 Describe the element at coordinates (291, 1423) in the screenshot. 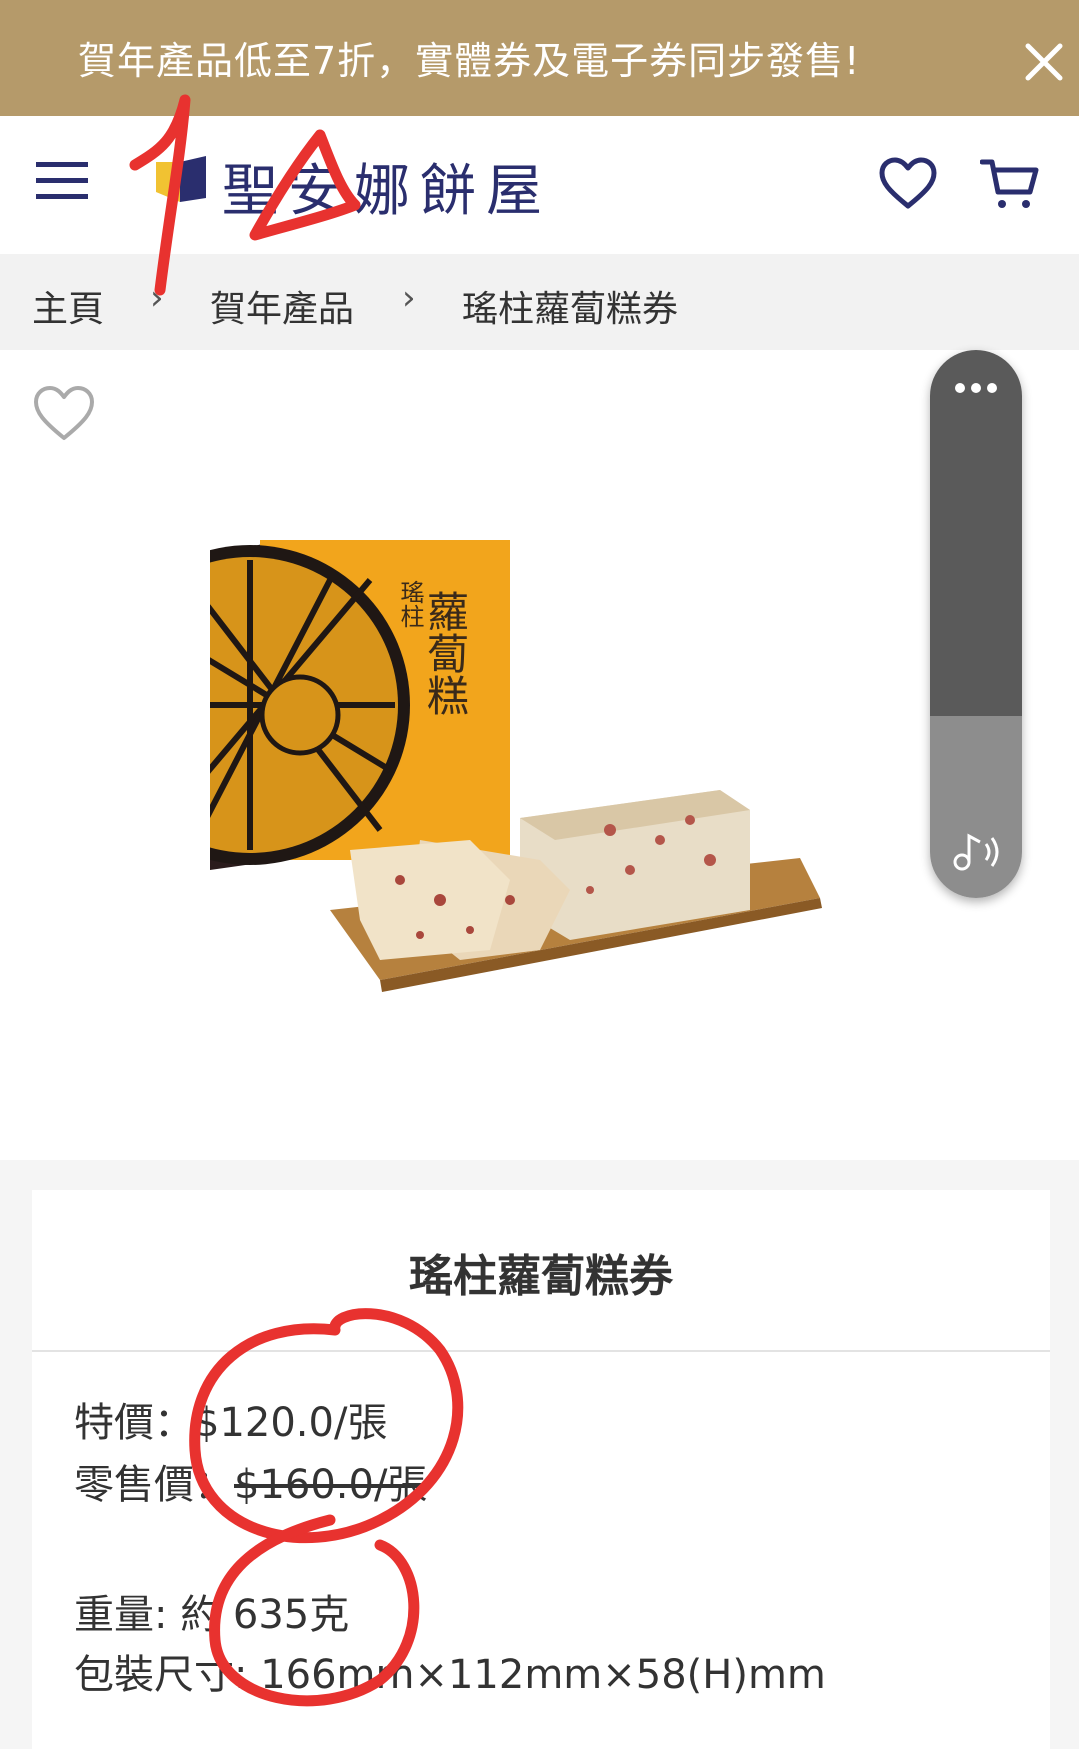

I see `special-price: $120.0/張` at that location.